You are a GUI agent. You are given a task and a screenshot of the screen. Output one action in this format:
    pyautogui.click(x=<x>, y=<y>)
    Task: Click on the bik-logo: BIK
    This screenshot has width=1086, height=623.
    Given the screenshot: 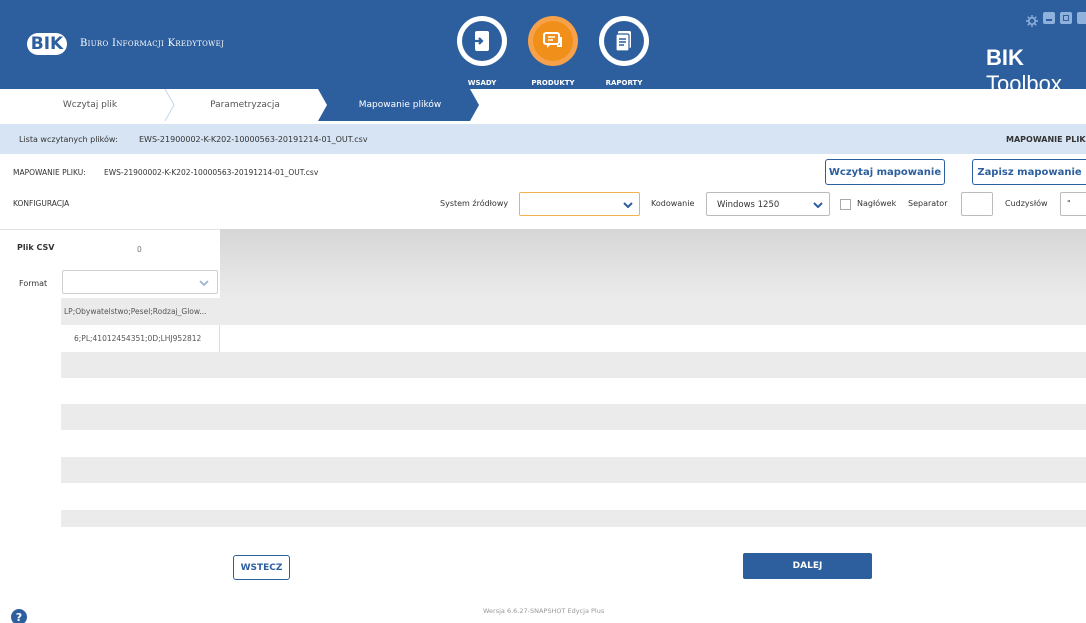 What is the action you would take?
    pyautogui.click(x=47, y=44)
    